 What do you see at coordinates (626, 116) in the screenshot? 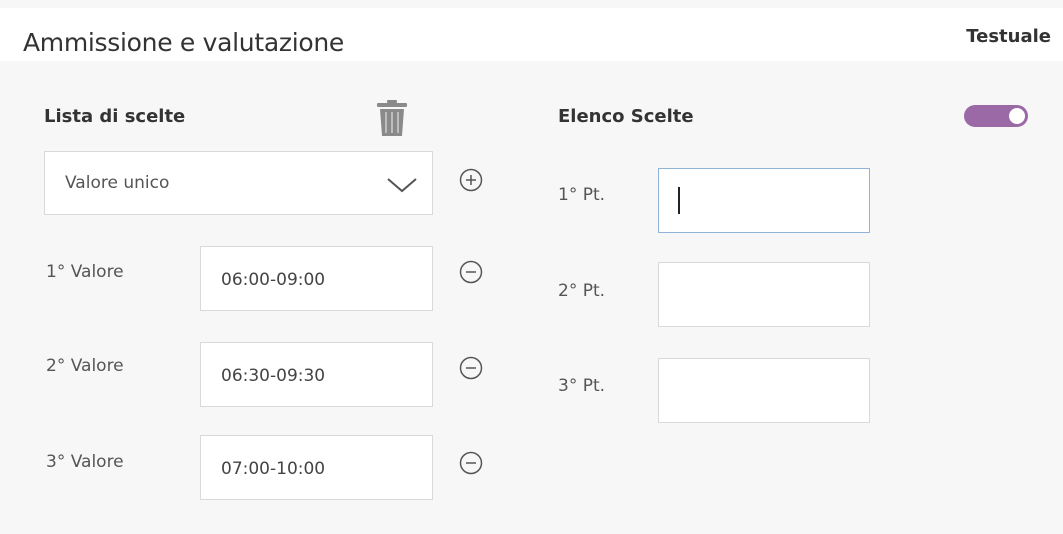
I see `choices-elenco-label: Elenco Scelte` at bounding box center [626, 116].